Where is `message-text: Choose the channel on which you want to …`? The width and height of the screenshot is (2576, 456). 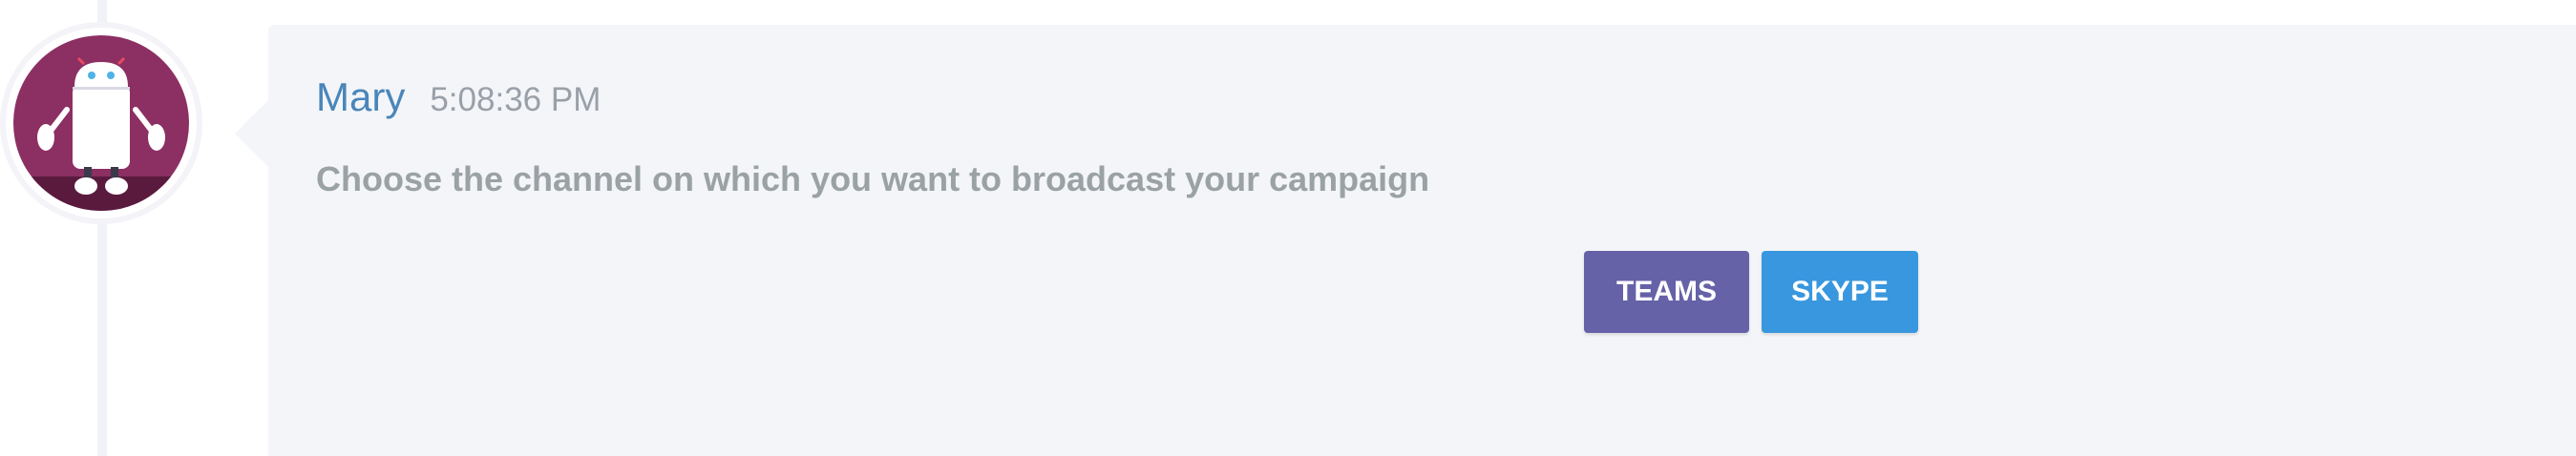 message-text: Choose the channel on which you want to … is located at coordinates (873, 179).